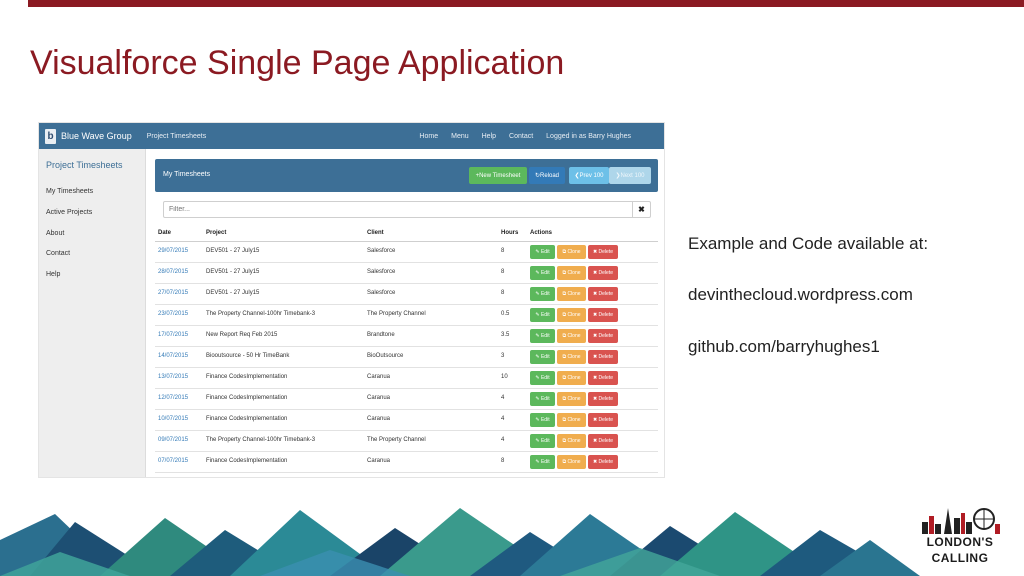 The width and height of the screenshot is (1024, 576). What do you see at coordinates (385, 356) in the screenshot?
I see `row-client: BioOutsource` at bounding box center [385, 356].